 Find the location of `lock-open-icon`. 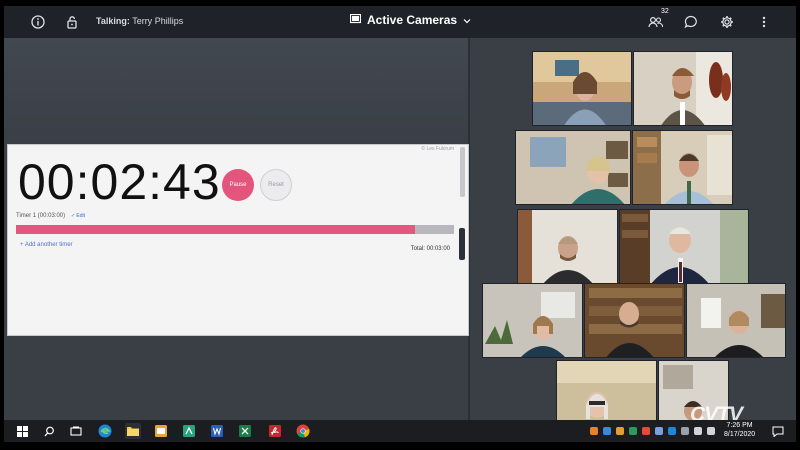

lock-open-icon is located at coordinates (72, 22).